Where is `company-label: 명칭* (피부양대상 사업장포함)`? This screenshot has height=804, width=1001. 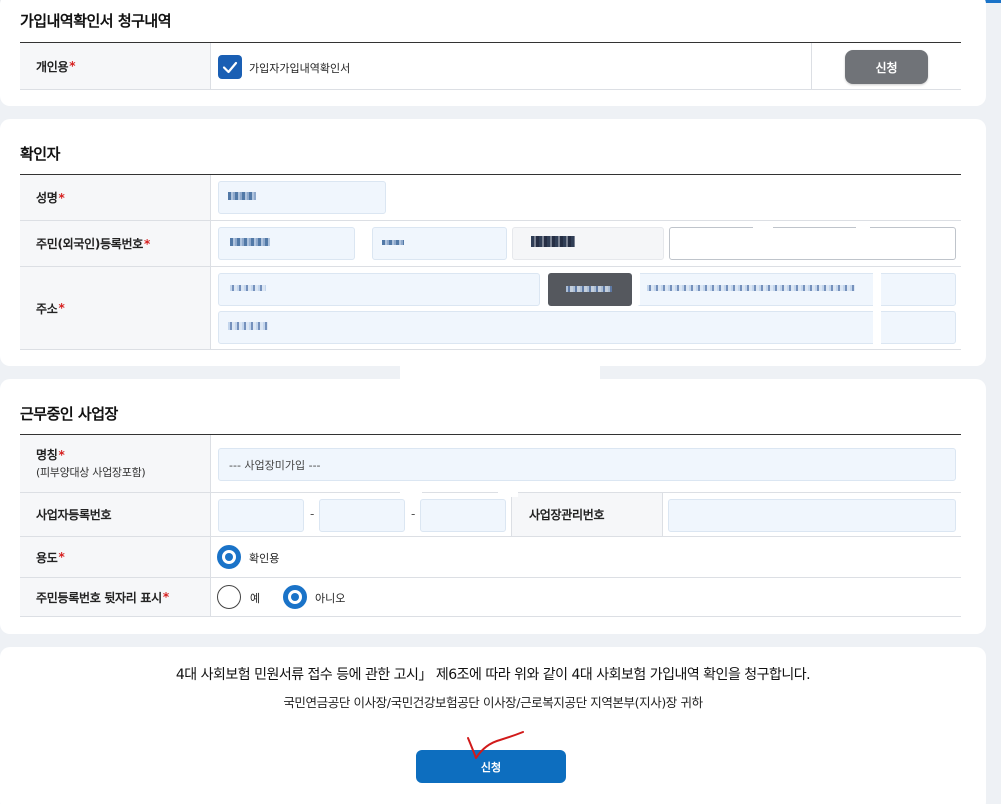 company-label: 명칭* (피부양대상 사업장포함) is located at coordinates (115, 463).